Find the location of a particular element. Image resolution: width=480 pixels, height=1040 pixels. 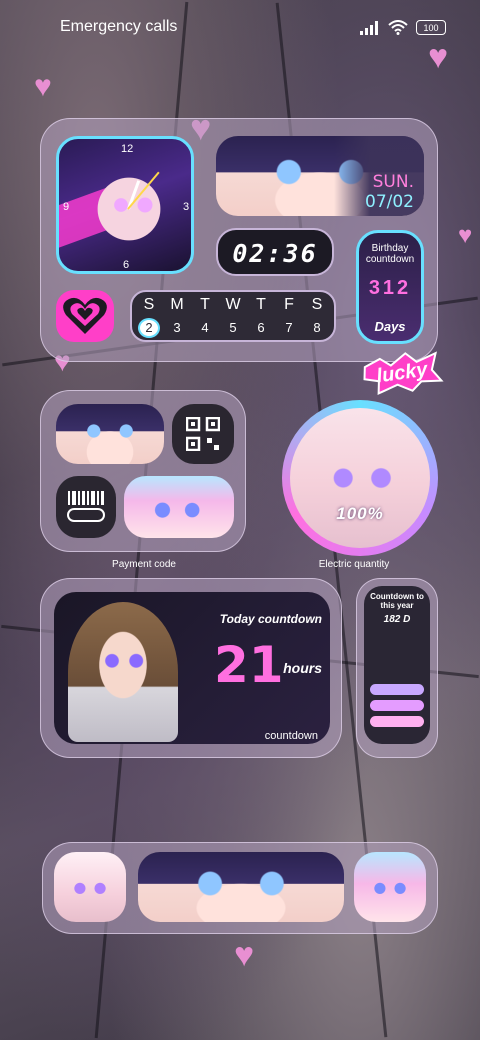

electric-quantity-label: Electric quantity is located at coordinates (354, 564).